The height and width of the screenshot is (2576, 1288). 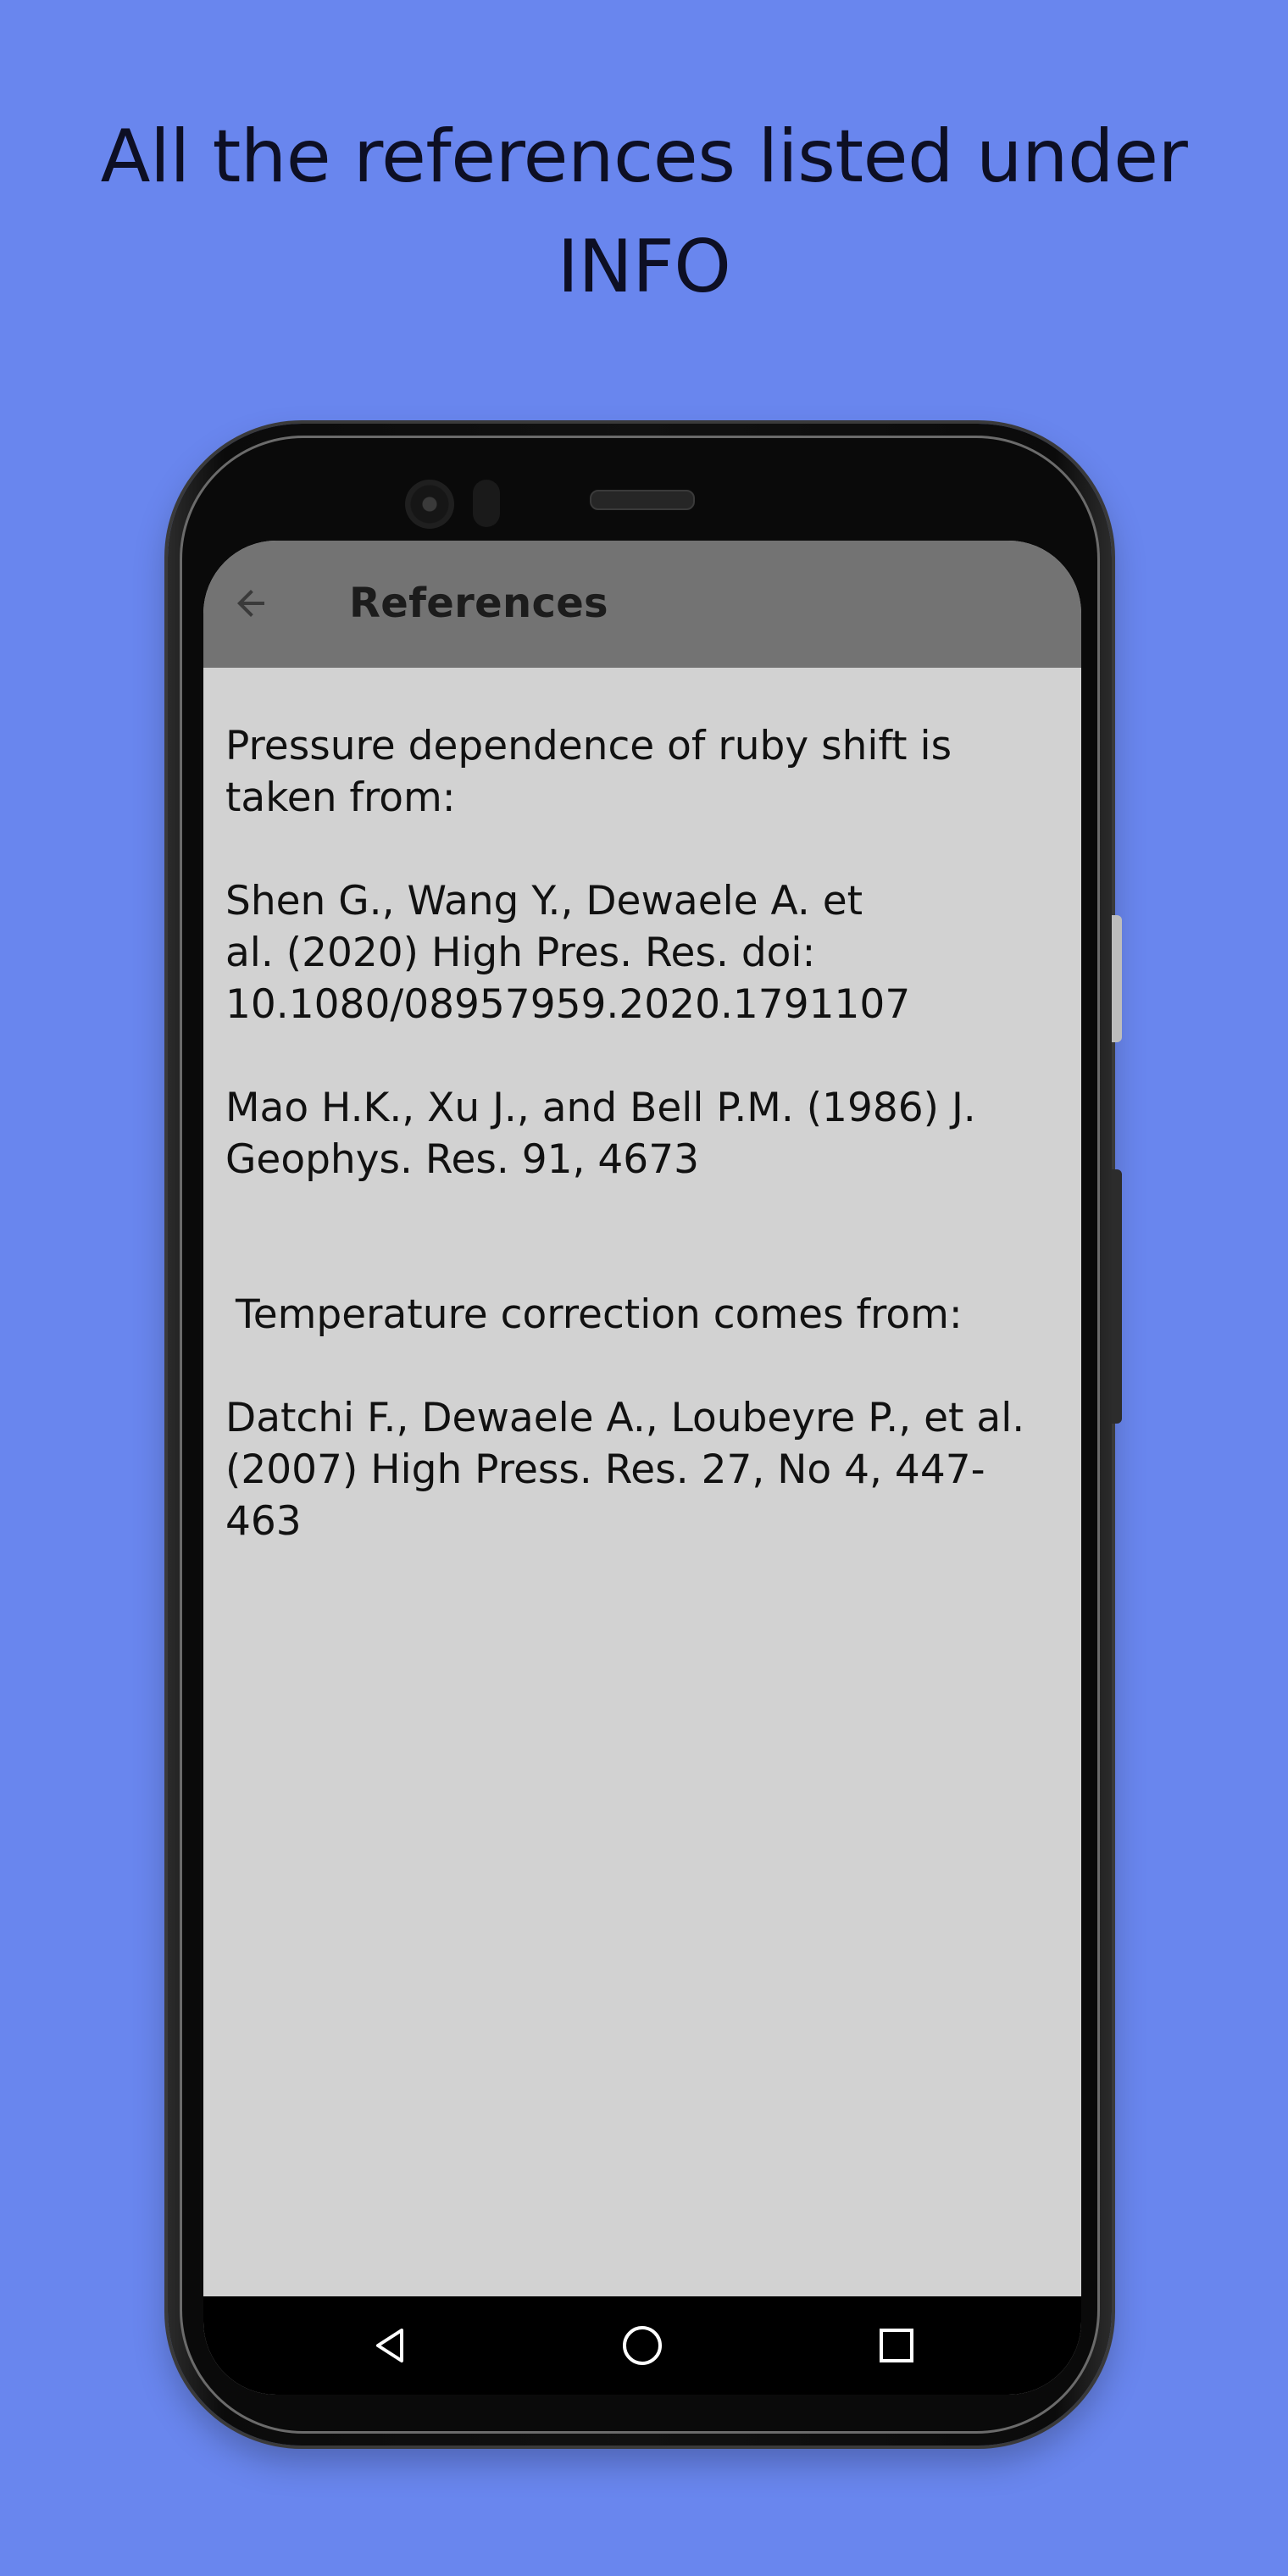 I want to click on reference-shen-line-1: Shen G., Wang Y., Dewaele A. et, so click(x=544, y=901).